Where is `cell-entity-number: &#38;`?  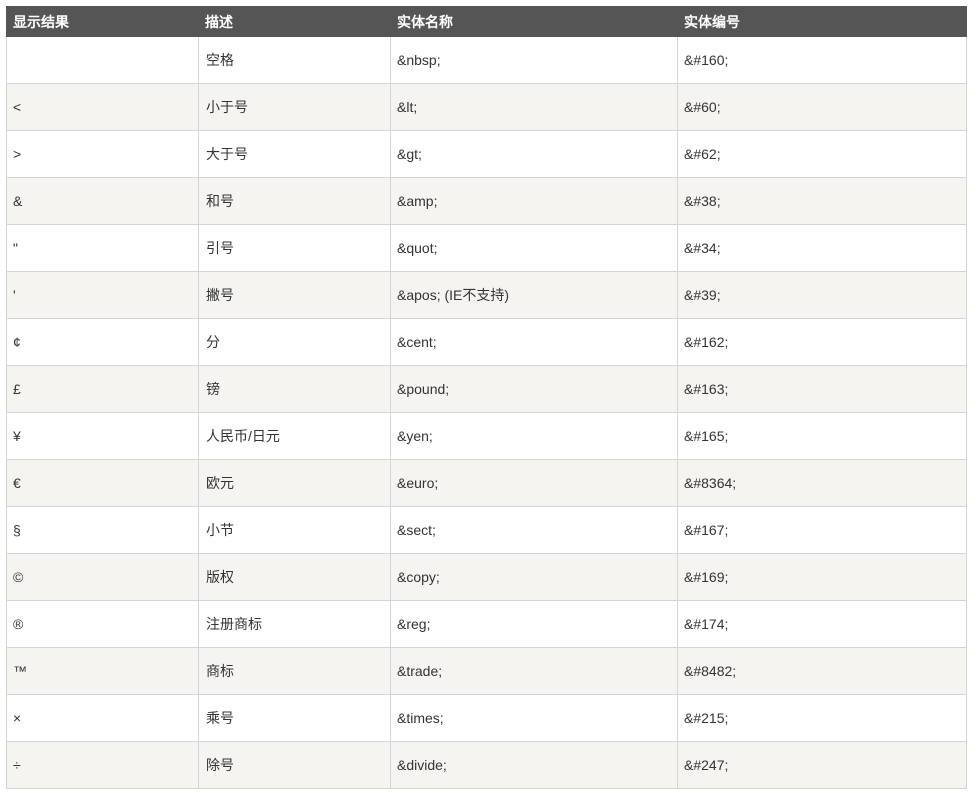 cell-entity-number: &#38; is located at coordinates (822, 201).